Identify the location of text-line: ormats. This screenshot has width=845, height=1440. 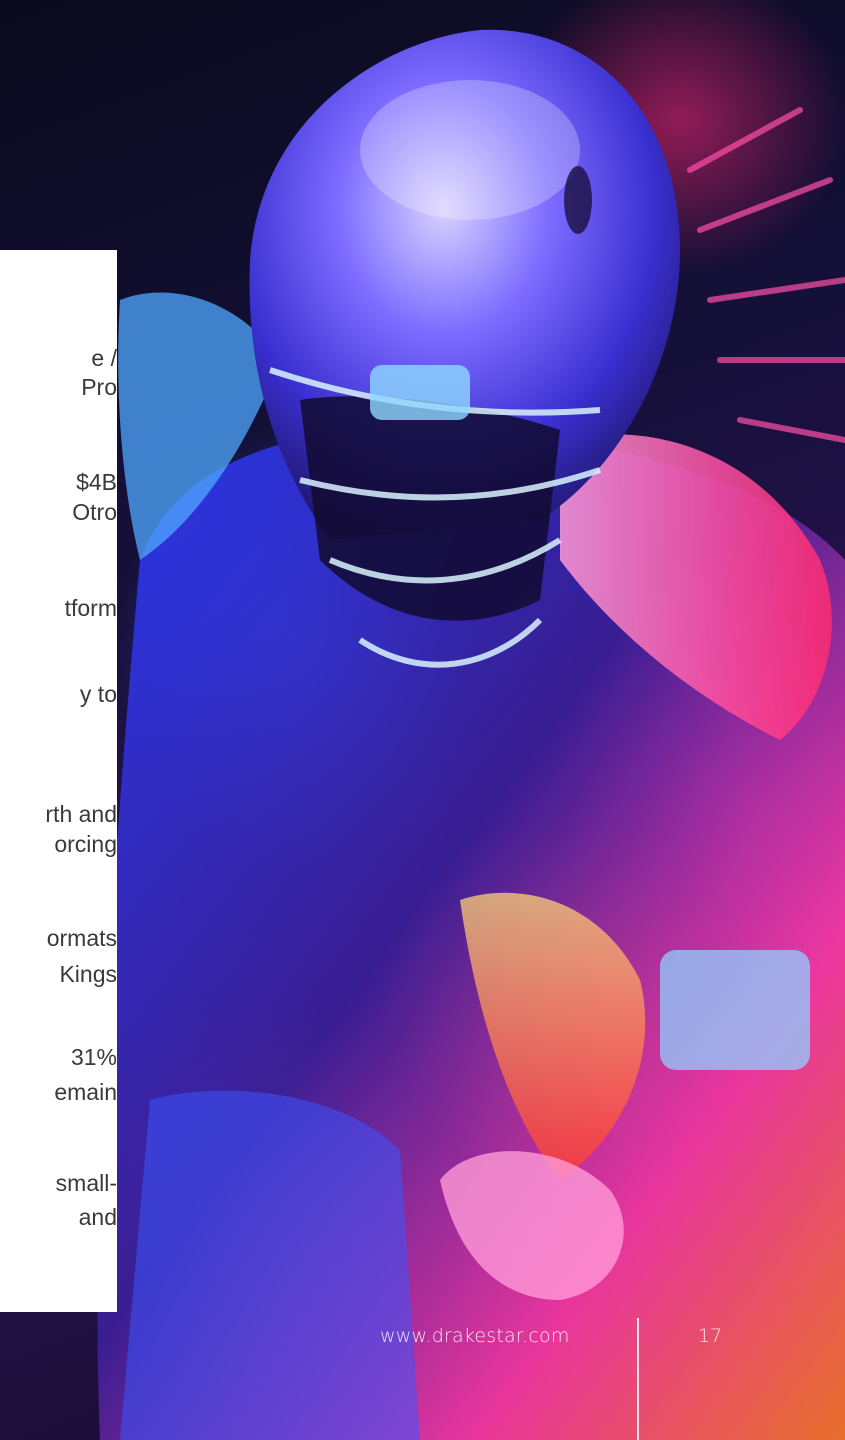
(81, 938).